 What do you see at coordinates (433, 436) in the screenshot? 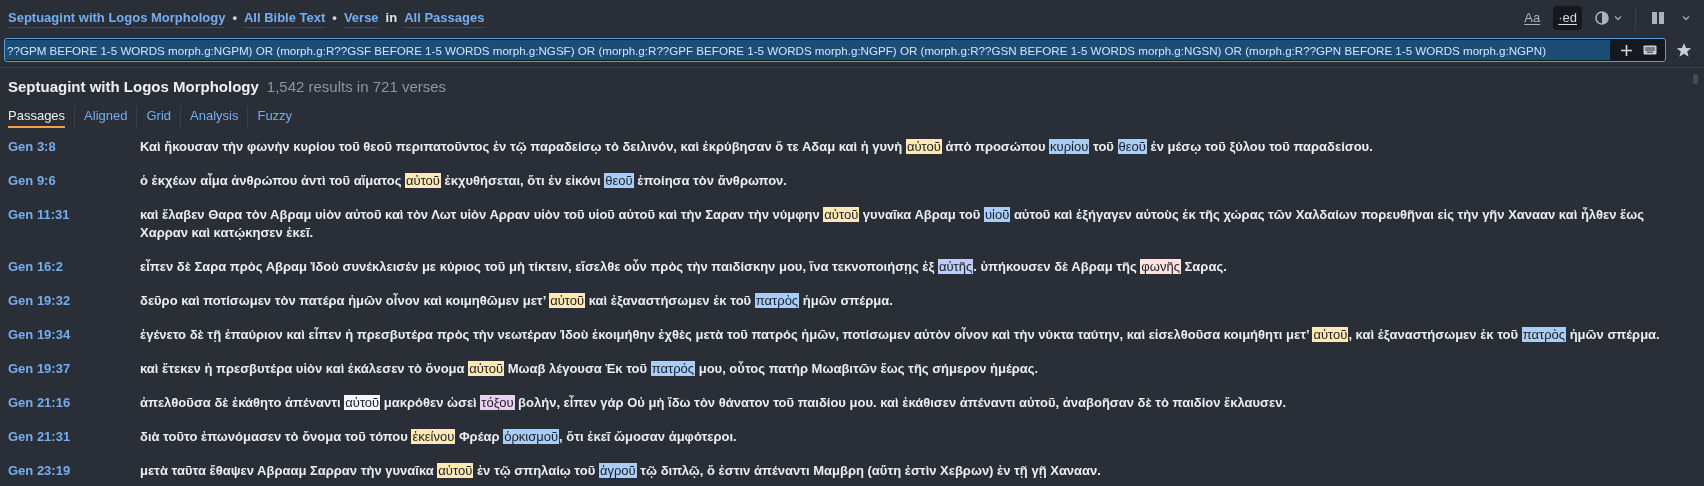
I see `highlighted-word: ἐκείνου` at bounding box center [433, 436].